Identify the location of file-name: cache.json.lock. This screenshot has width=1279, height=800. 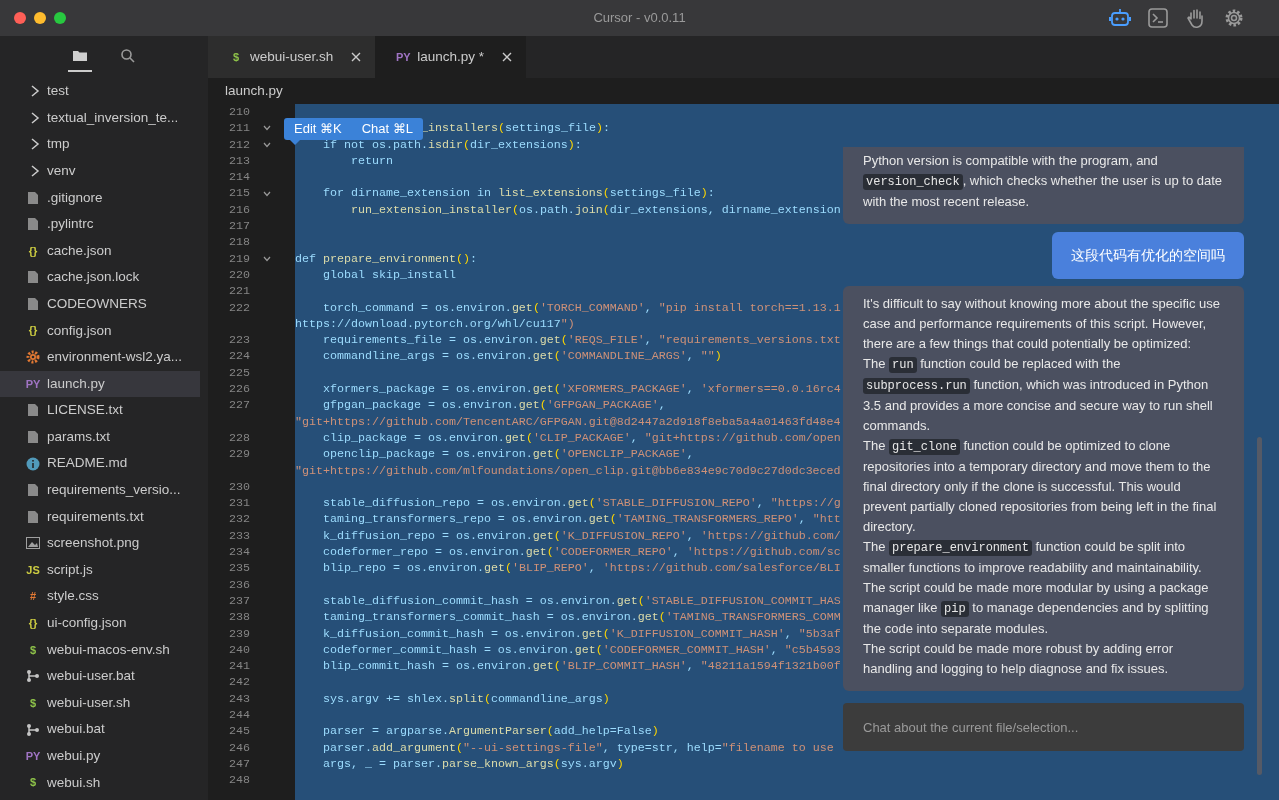
(93, 277).